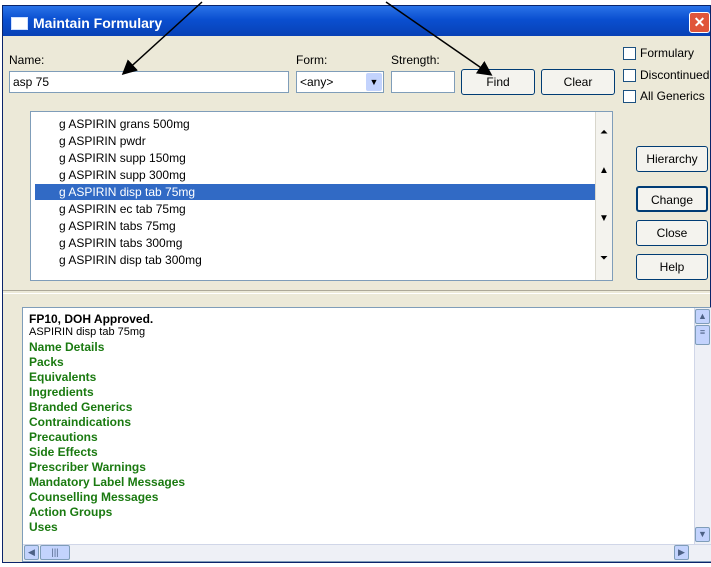 The width and height of the screenshot is (711, 567). Describe the element at coordinates (672, 96) in the screenshot. I see `all-generics-label: All Generics` at that location.